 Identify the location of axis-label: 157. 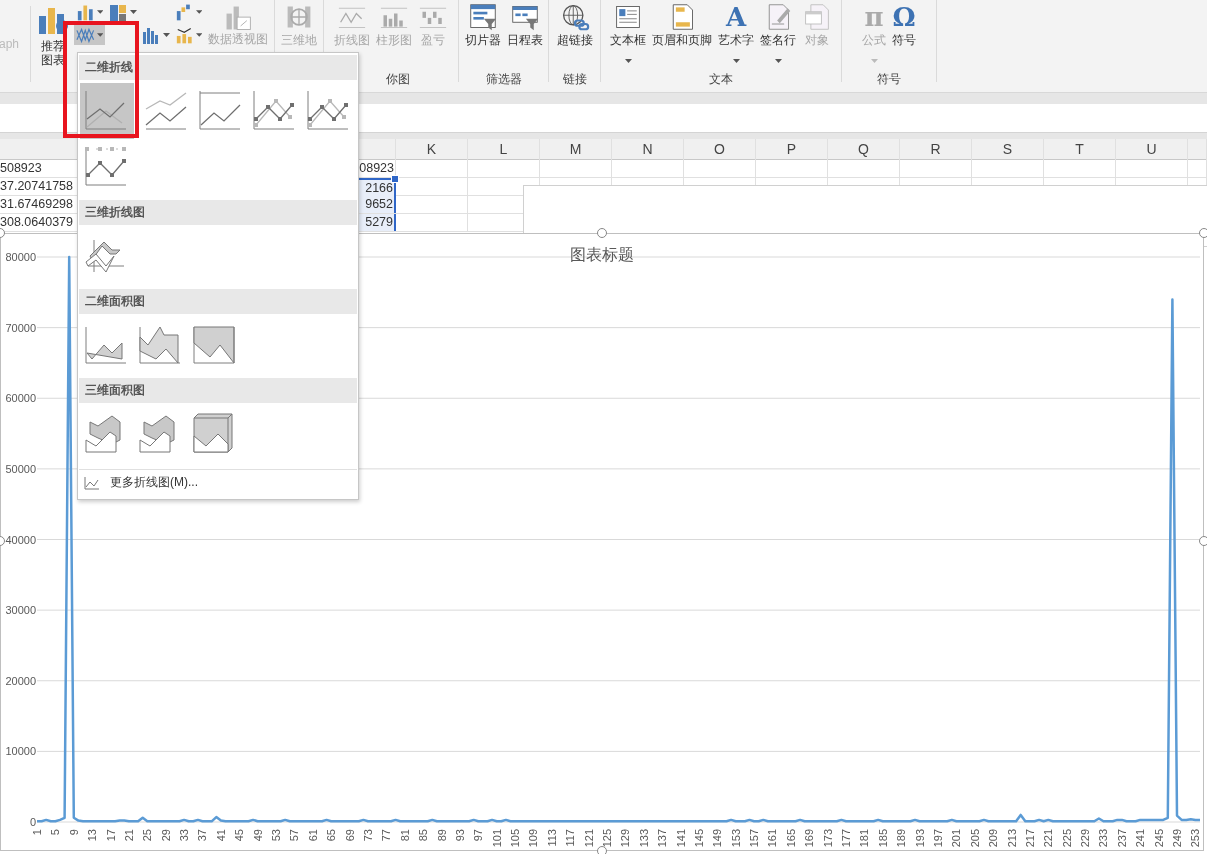
(754, 838).